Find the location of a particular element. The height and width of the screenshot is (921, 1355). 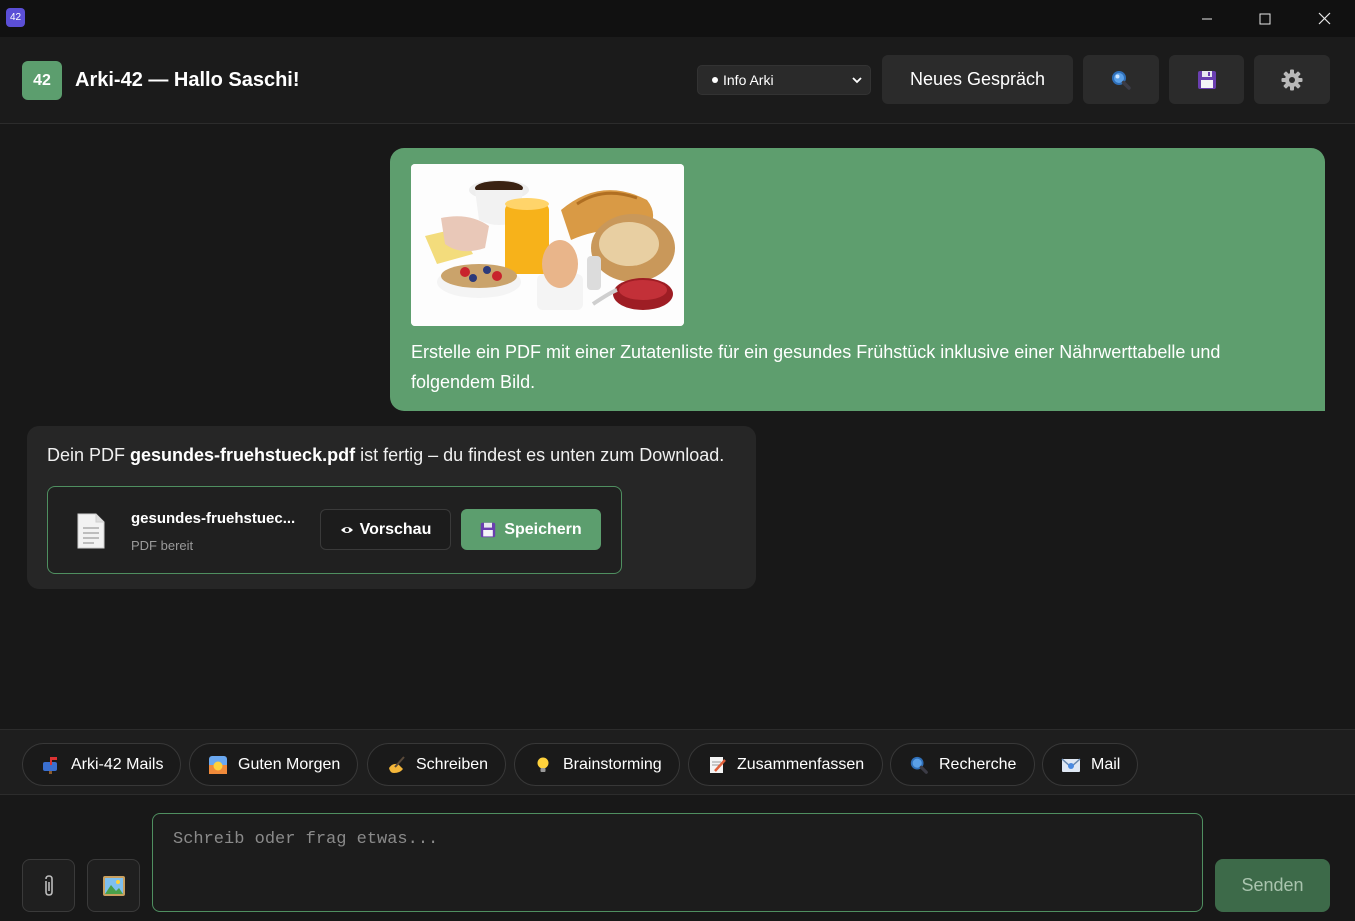

save-button is located at coordinates (1206, 79).